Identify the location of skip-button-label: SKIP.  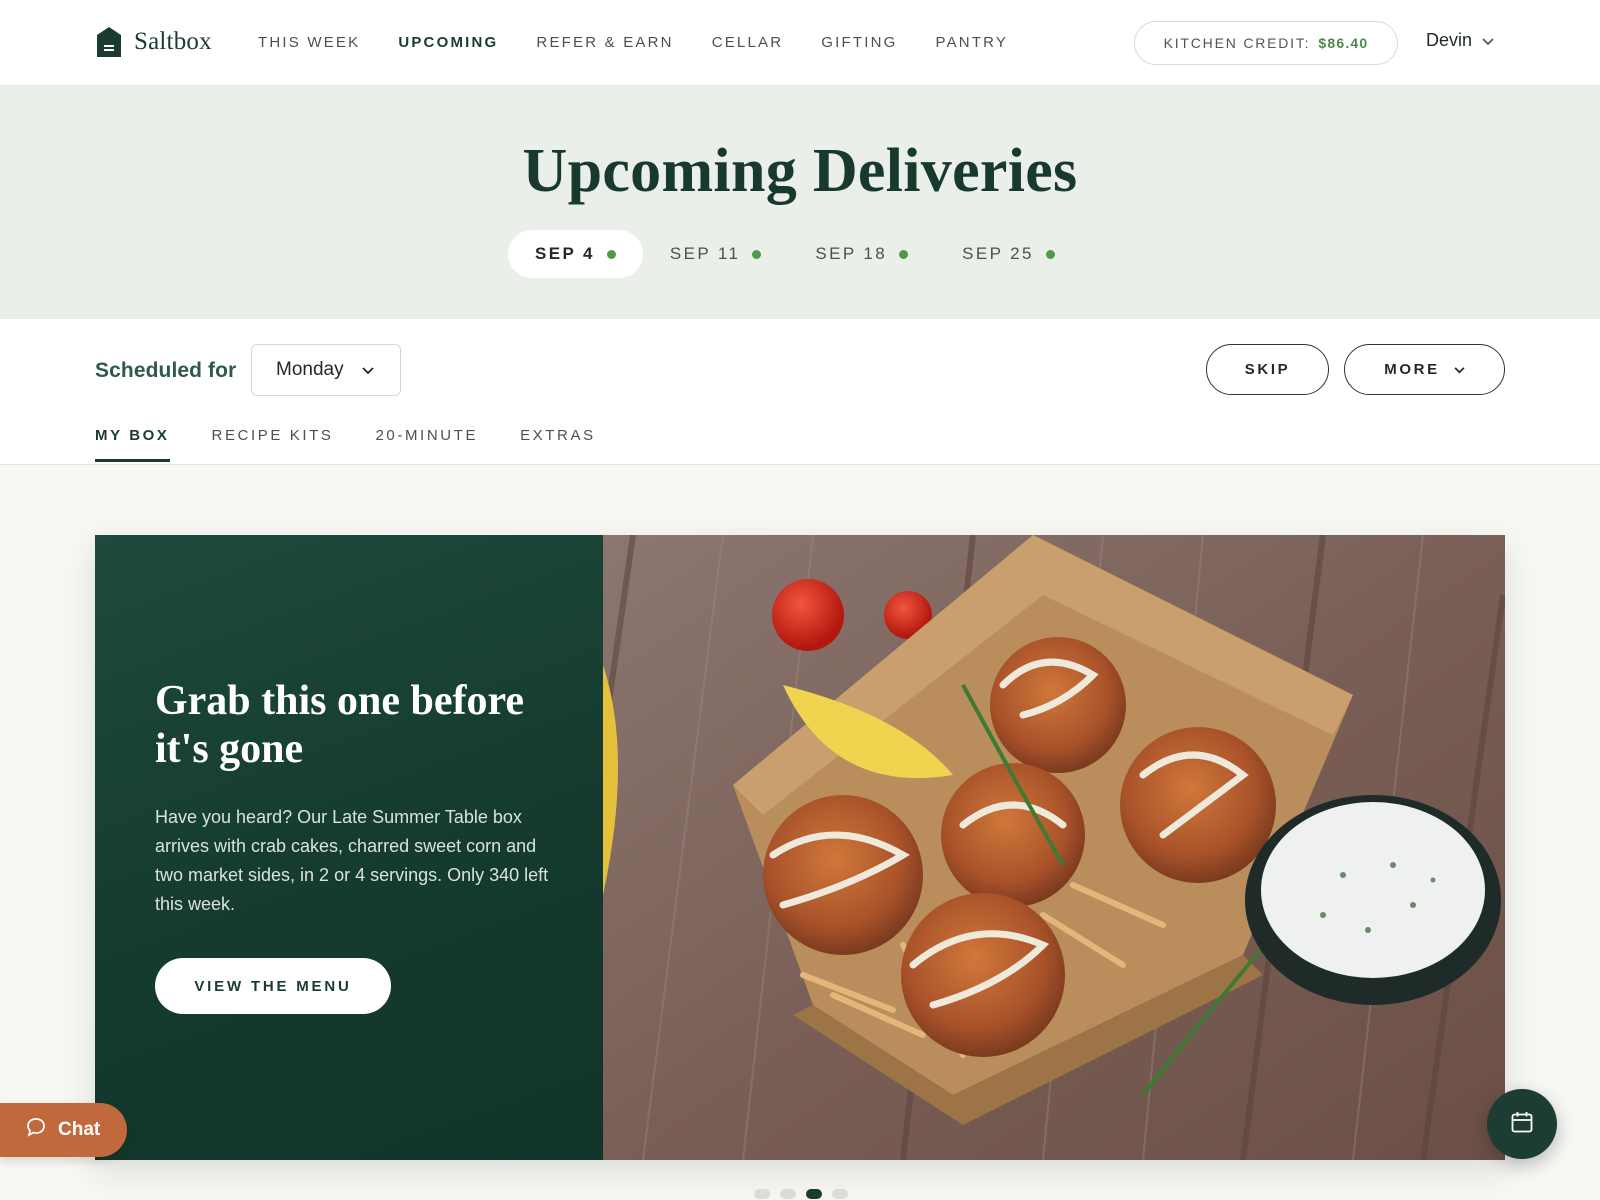
(1267, 369).